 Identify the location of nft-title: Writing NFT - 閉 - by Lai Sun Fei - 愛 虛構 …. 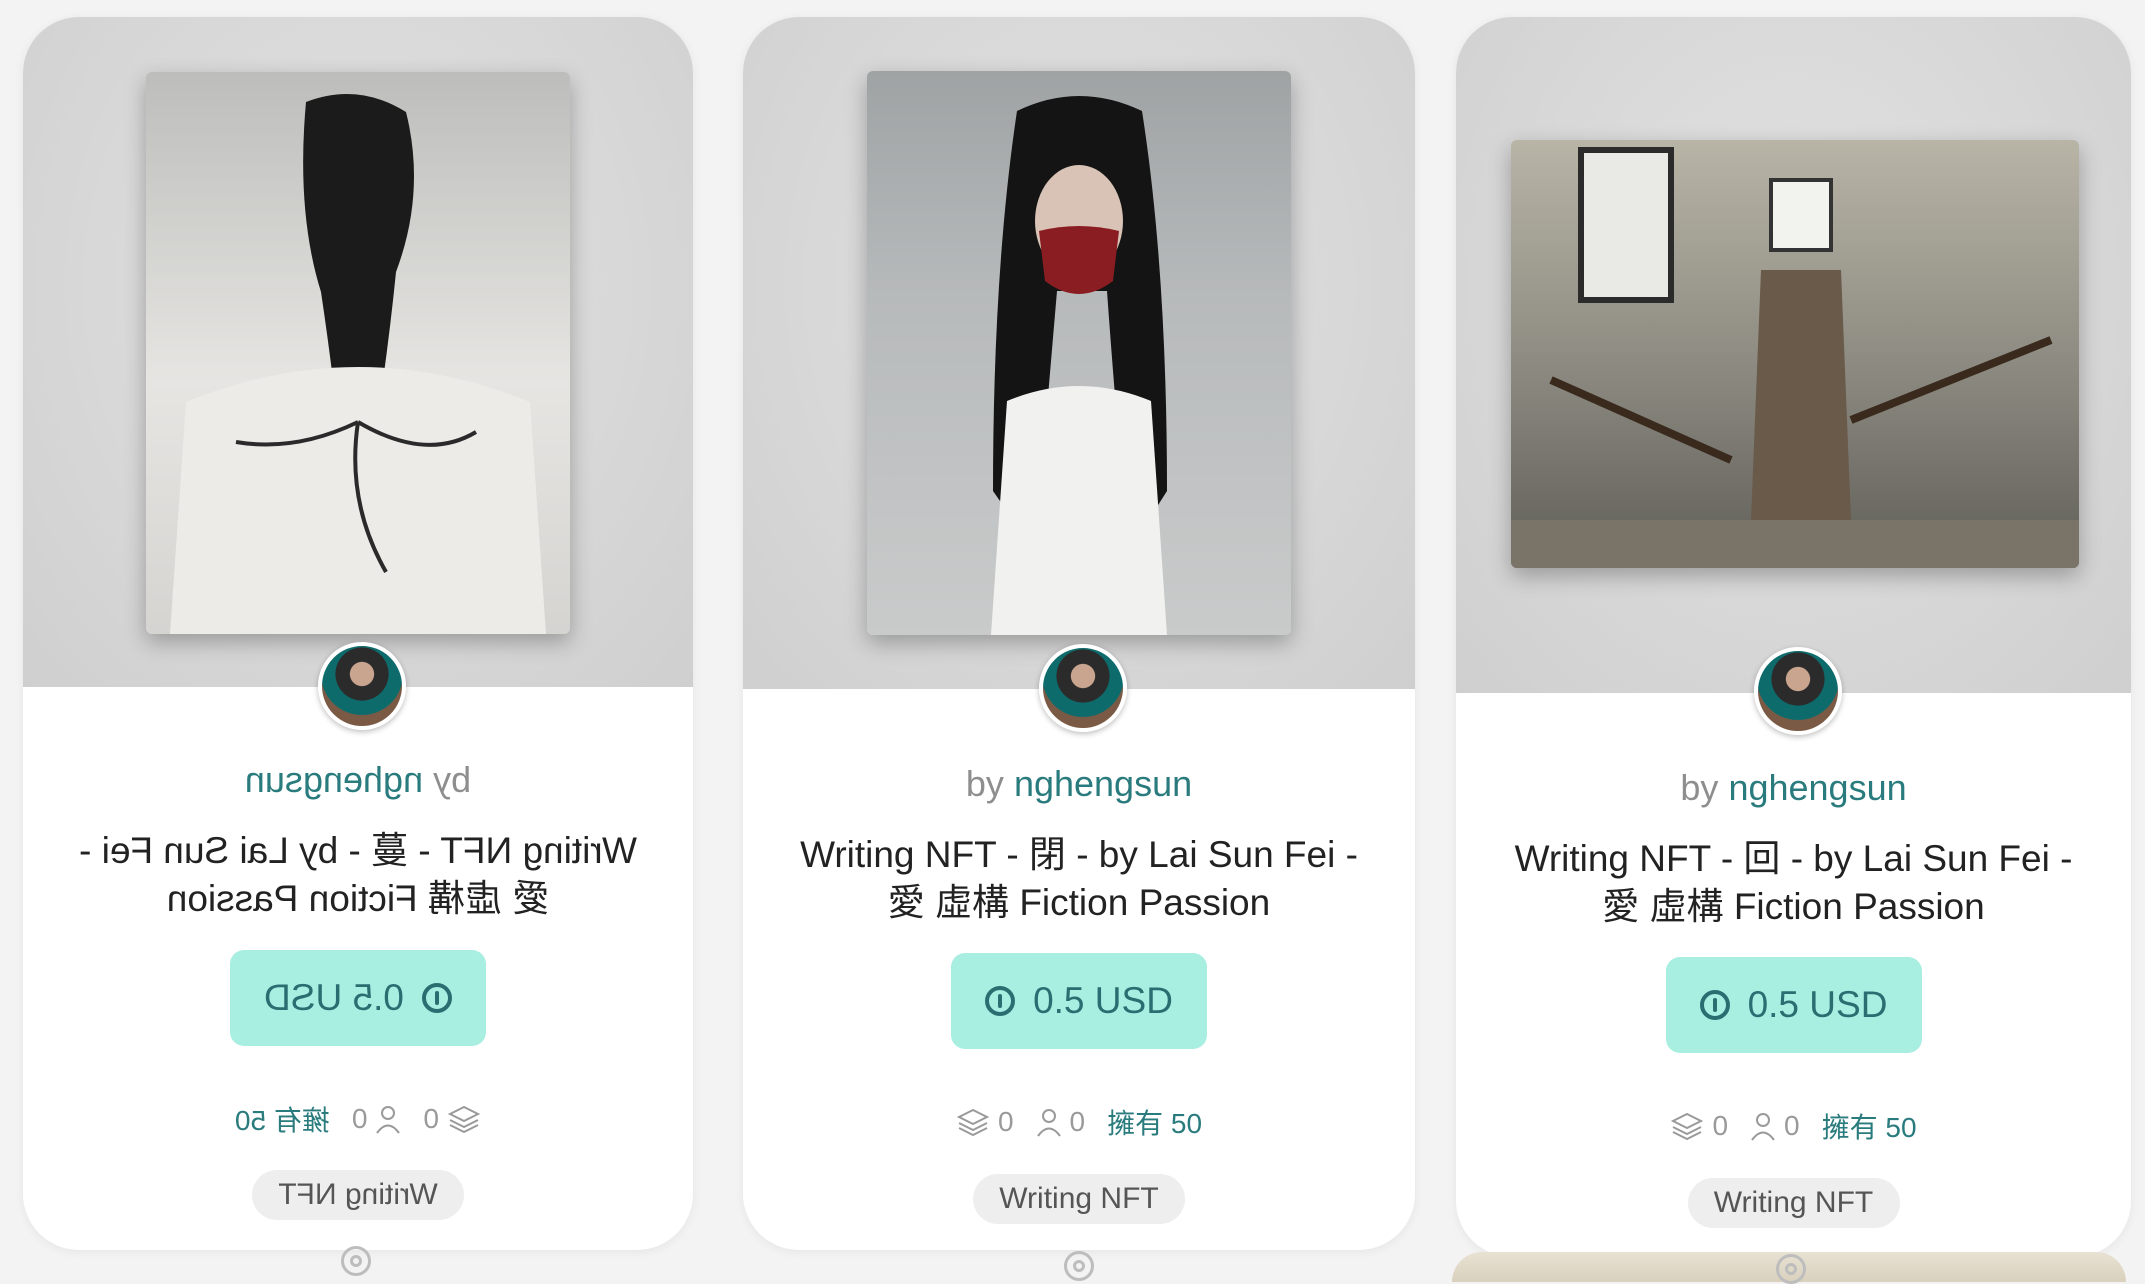
(1079, 879).